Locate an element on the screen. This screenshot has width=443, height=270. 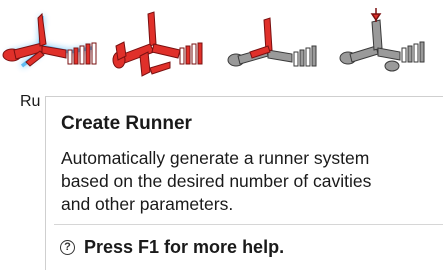
runner-multi-cavity-icon is located at coordinates (157, 44).